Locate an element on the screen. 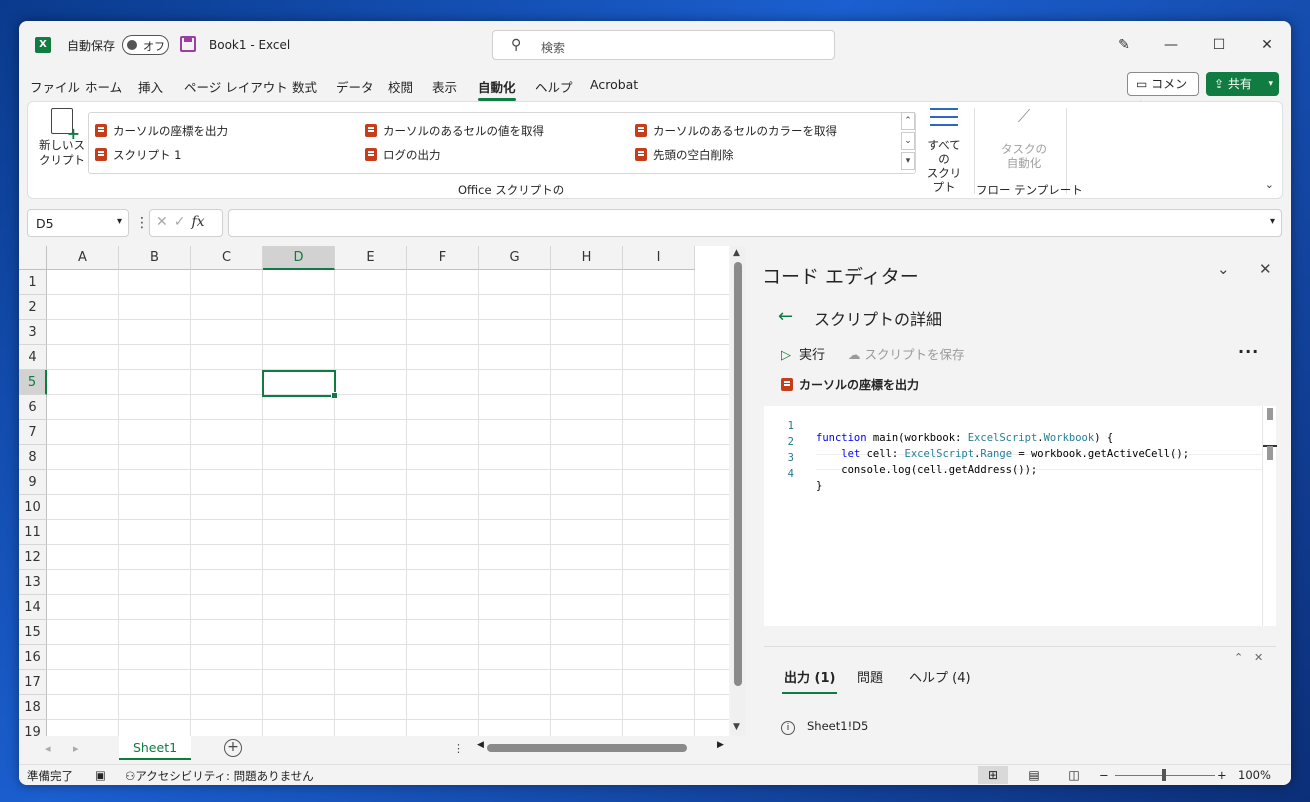  code-scrollbar is located at coordinates (1269, 516).